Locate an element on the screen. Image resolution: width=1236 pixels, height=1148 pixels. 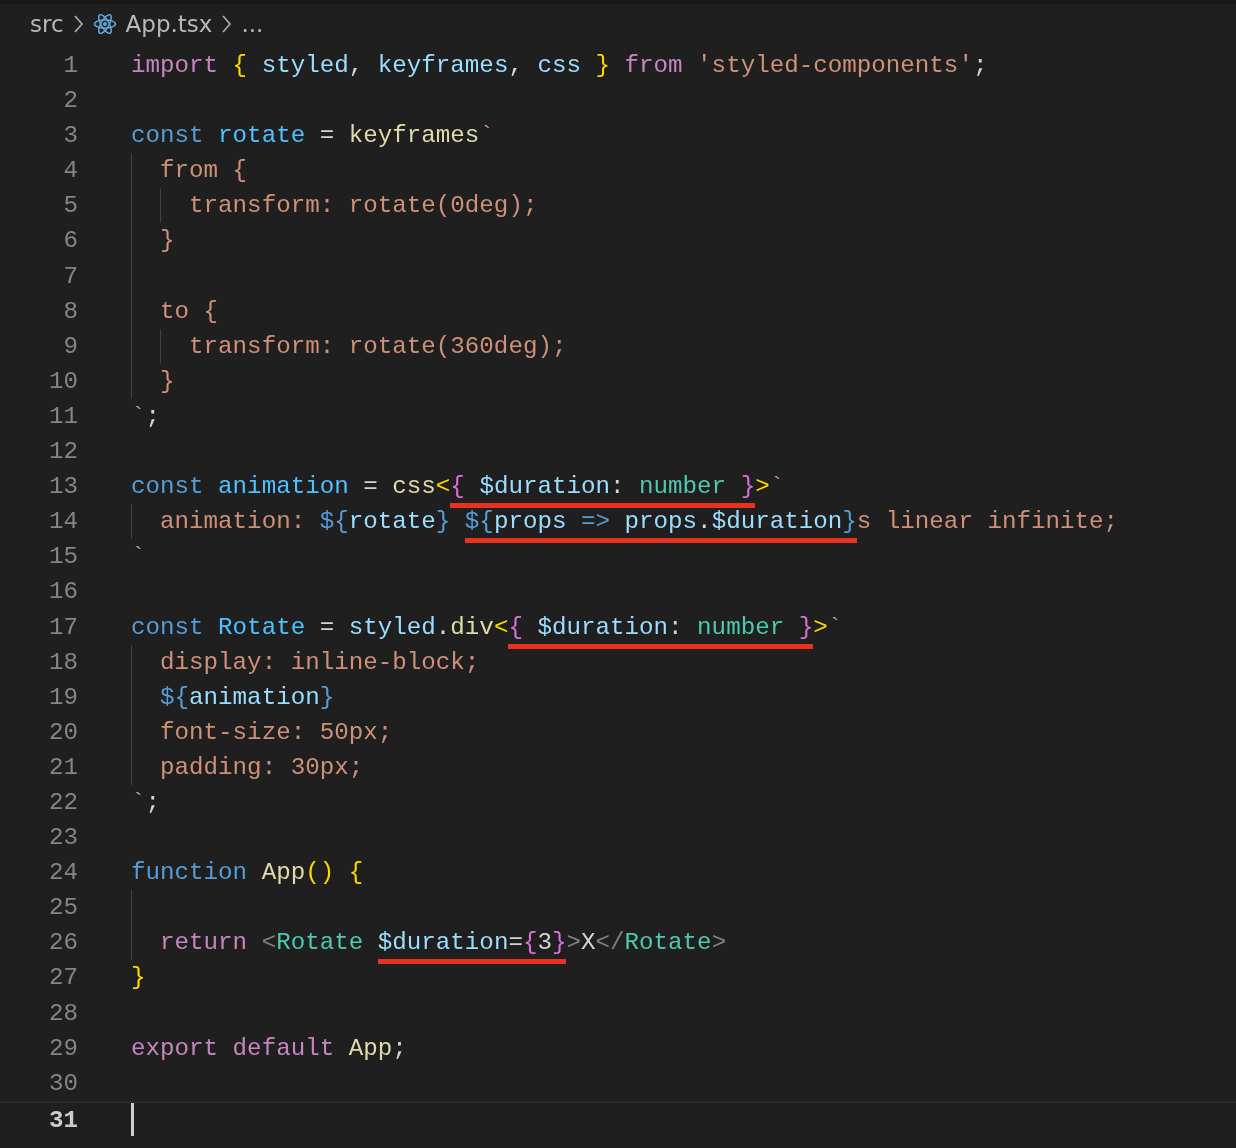
line-number: 6 is located at coordinates (70, 241).